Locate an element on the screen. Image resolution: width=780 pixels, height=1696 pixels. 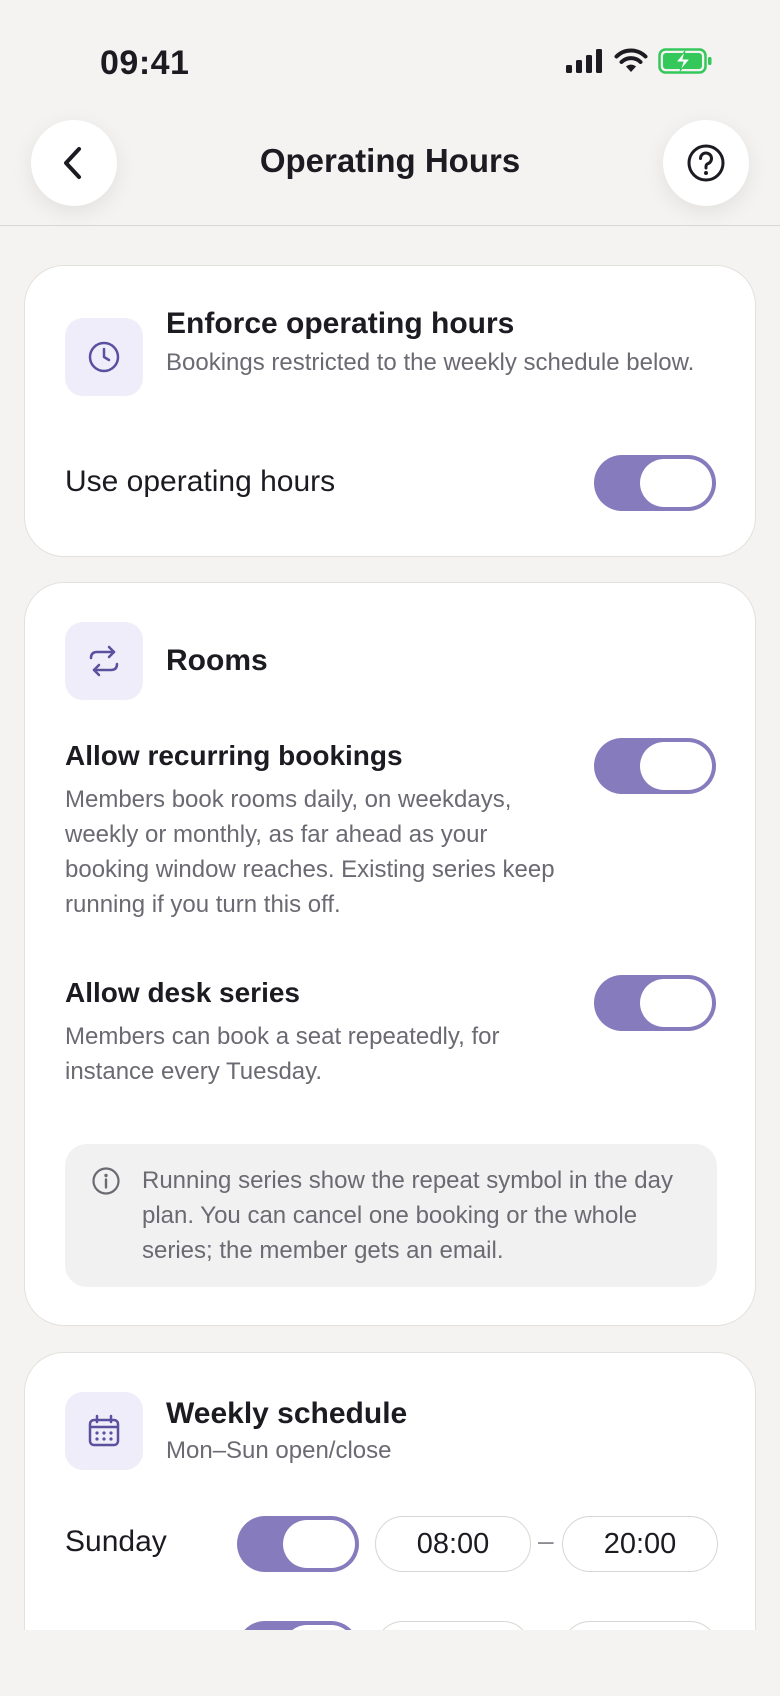
nav-bar: Operating Hours is located at coordinates (390, 169).